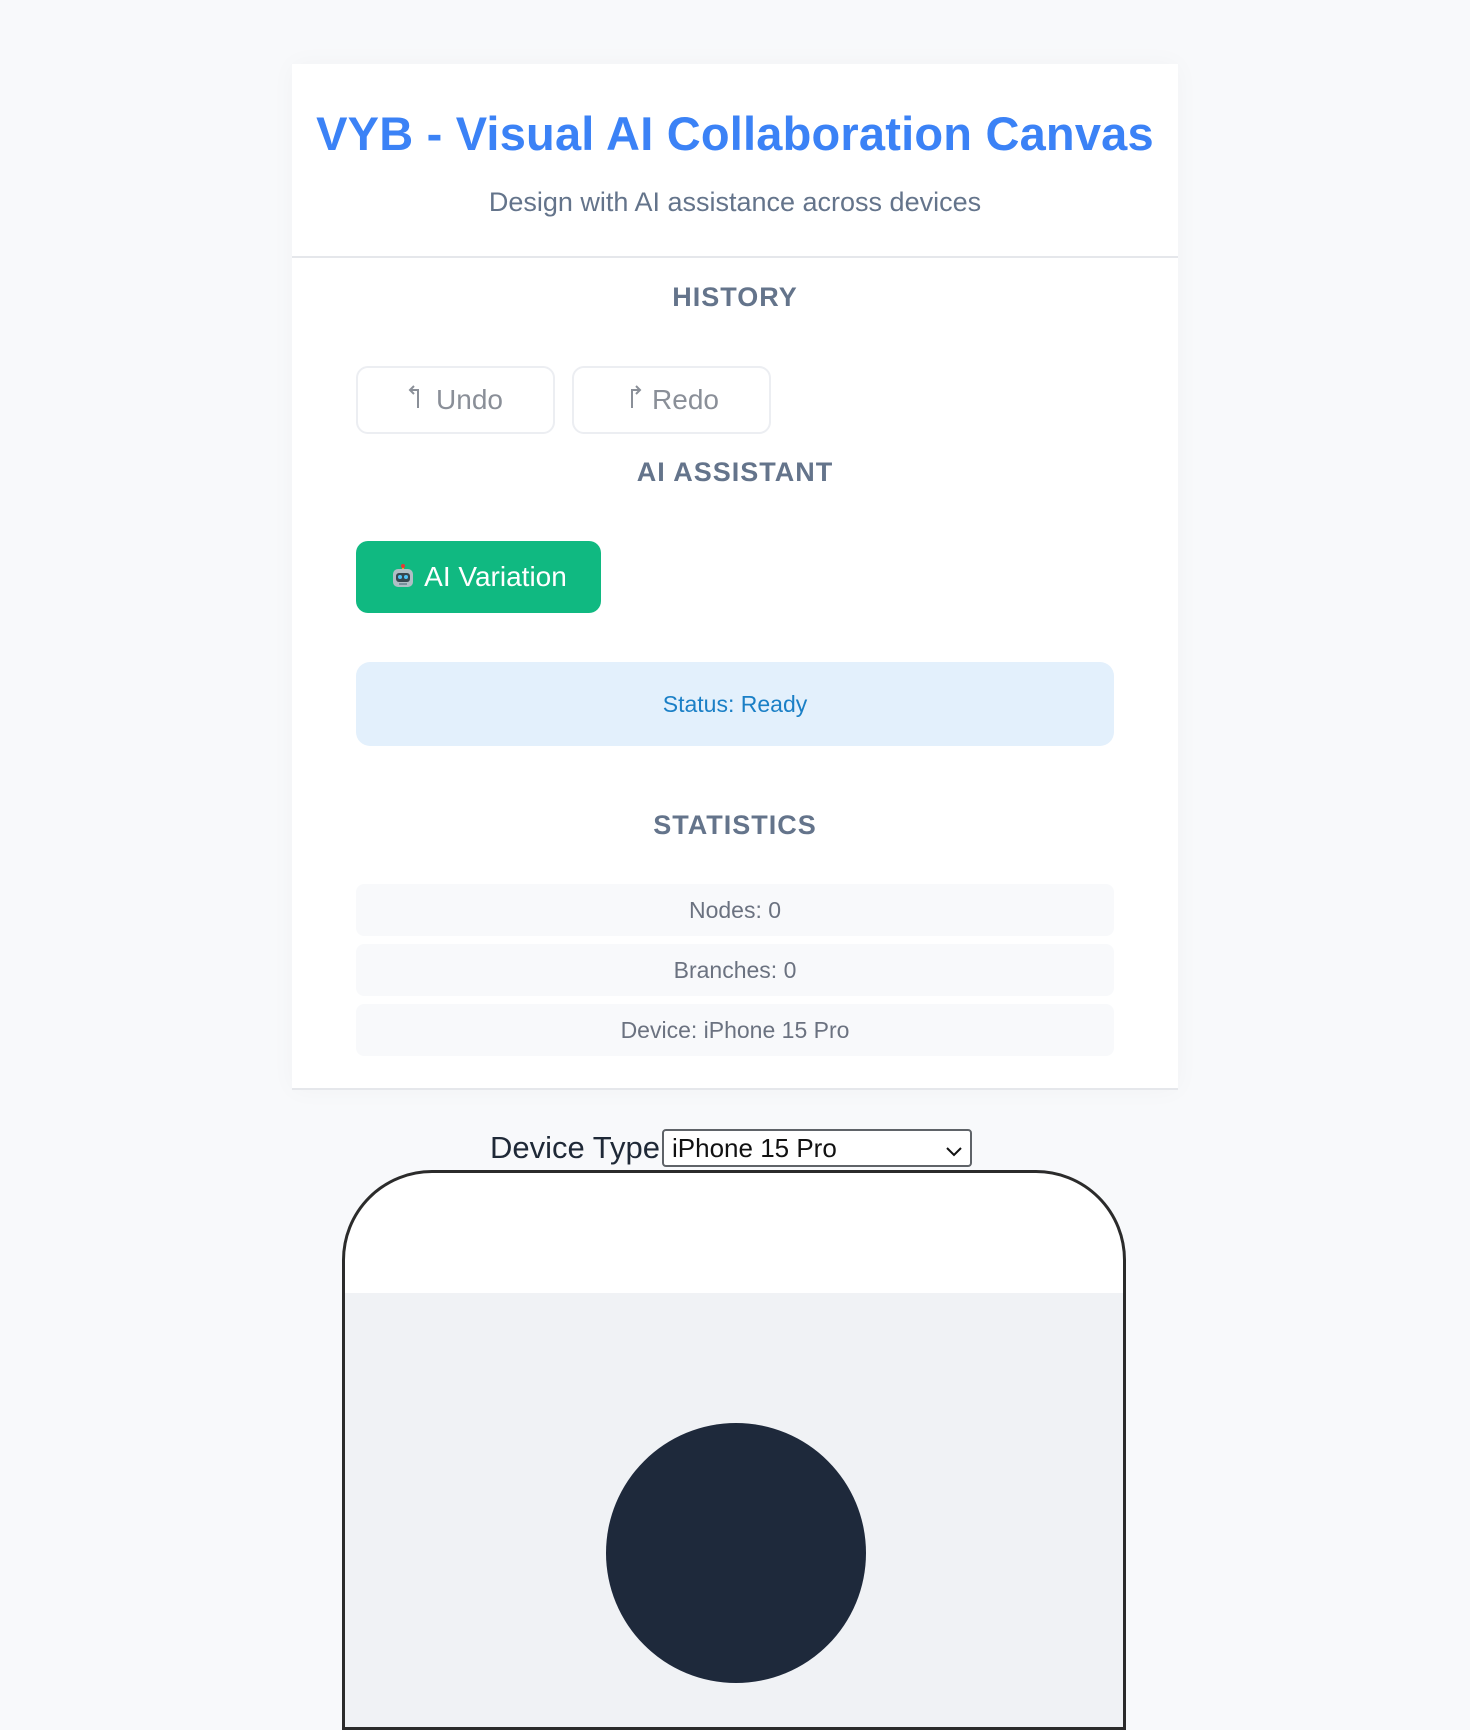  I want to click on undo-label: Undo, so click(469, 399).